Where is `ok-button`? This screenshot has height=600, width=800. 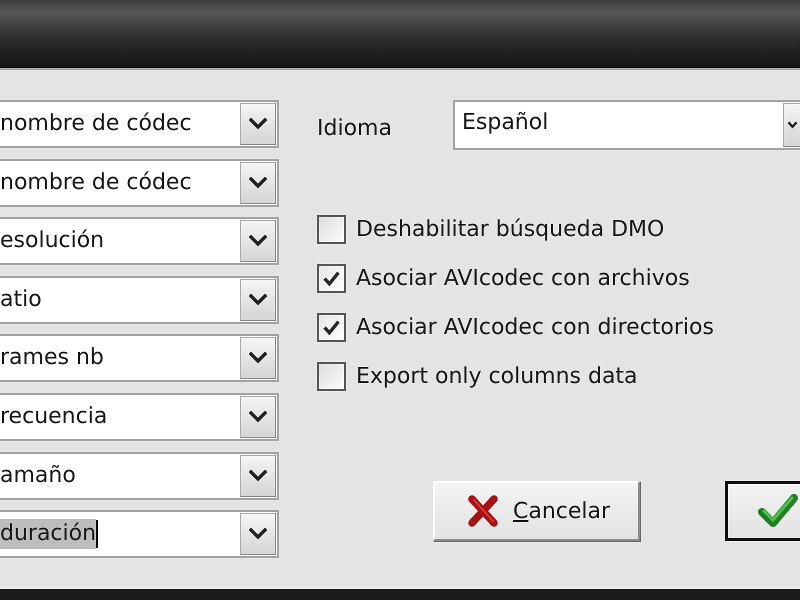
ok-button is located at coordinates (762, 511).